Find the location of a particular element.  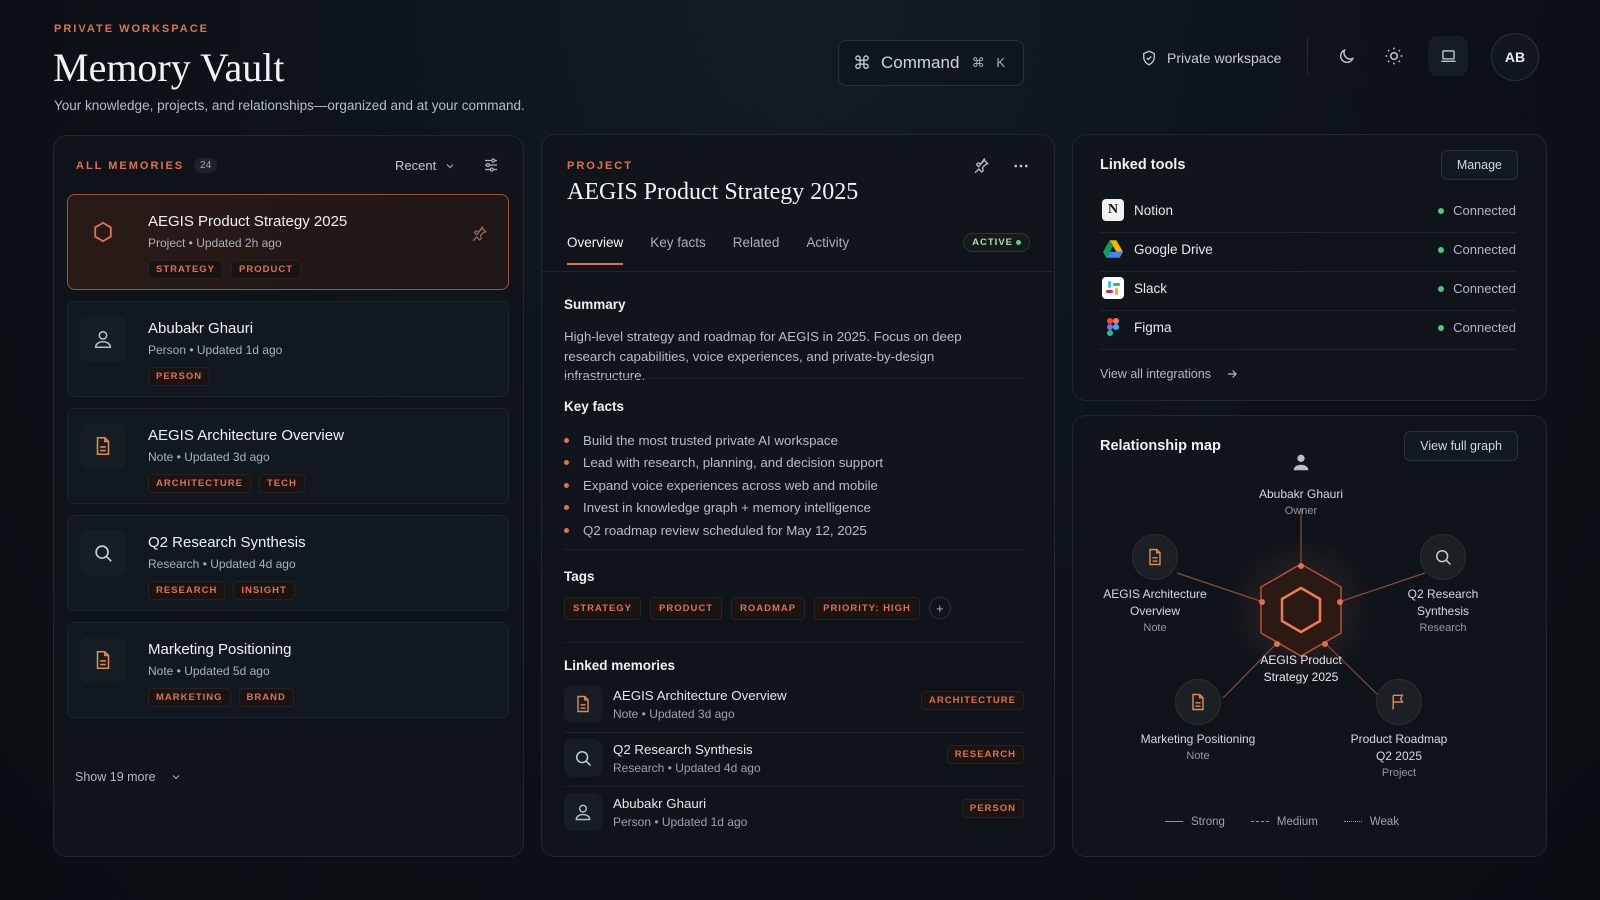

linked-tag: RESEARCH is located at coordinates (985, 754).